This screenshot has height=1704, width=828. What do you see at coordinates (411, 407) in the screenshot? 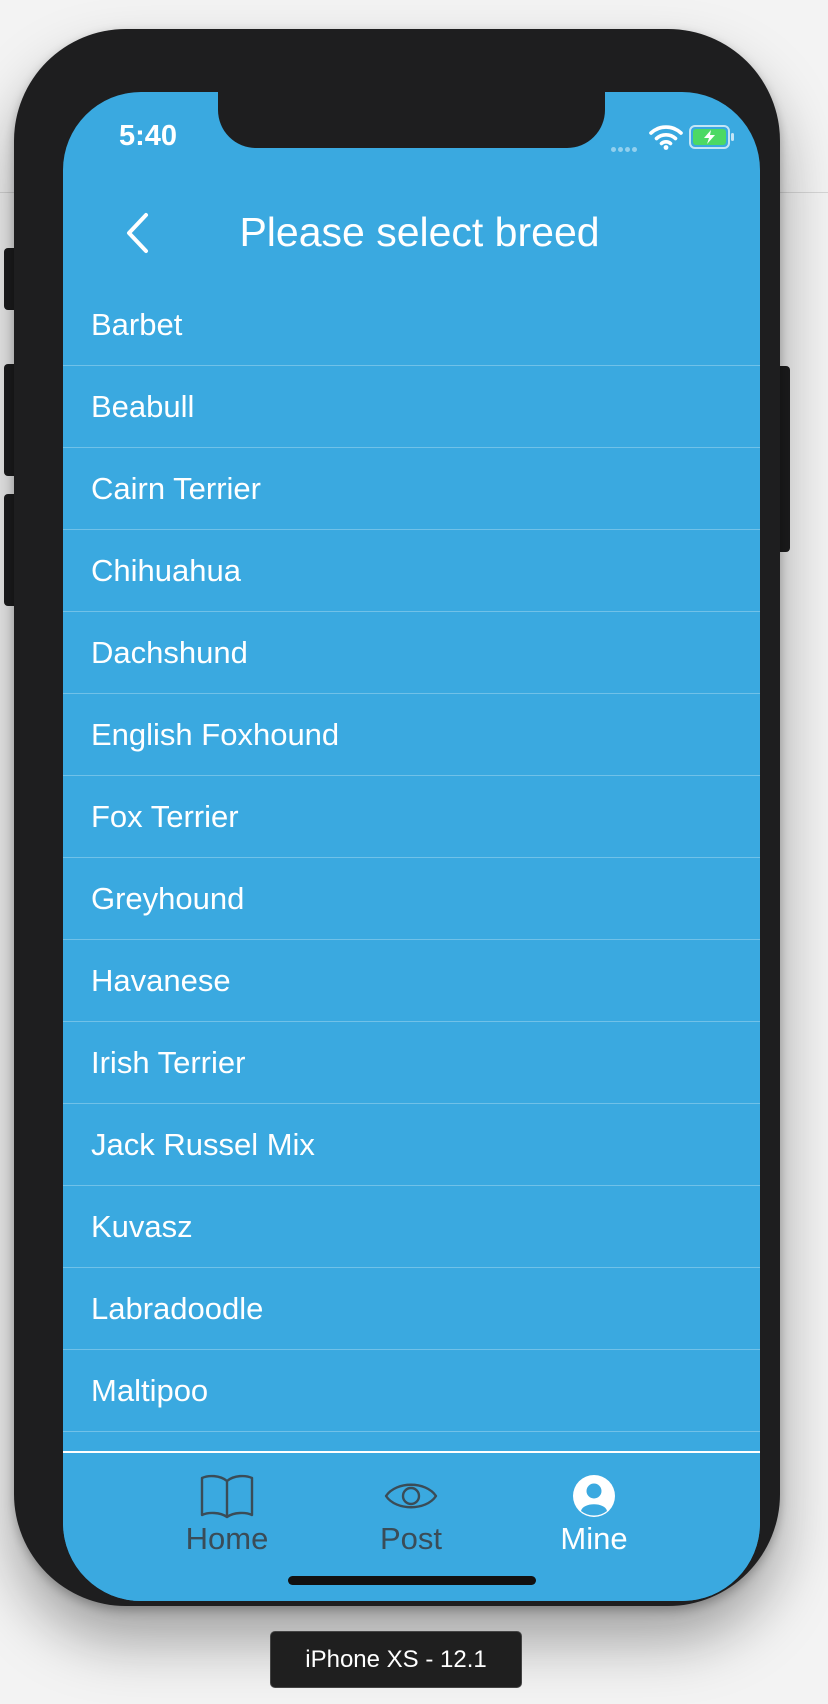
I see `breed-list-item: Beabull` at bounding box center [411, 407].